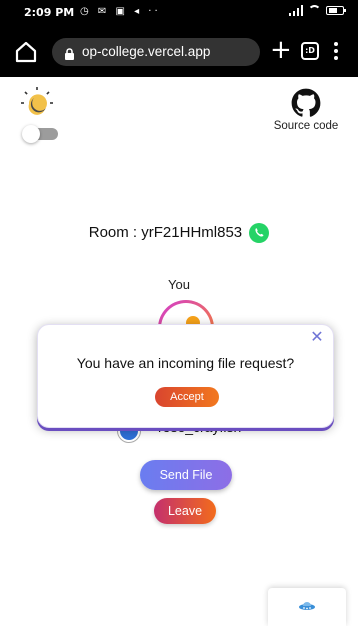 The width and height of the screenshot is (358, 626). I want to click on ufo-icon, so click(307, 606).